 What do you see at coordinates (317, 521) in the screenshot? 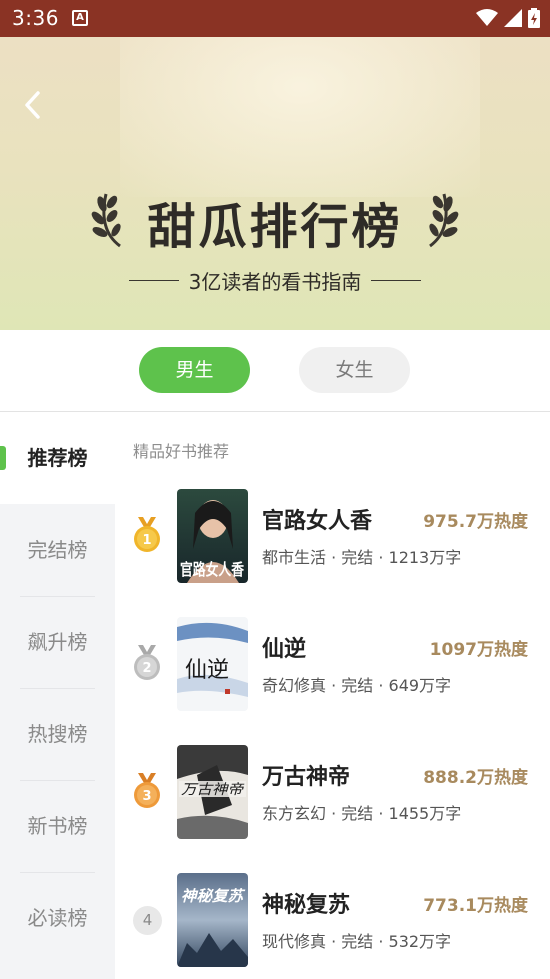
I see `book-title: 官路女人香` at bounding box center [317, 521].